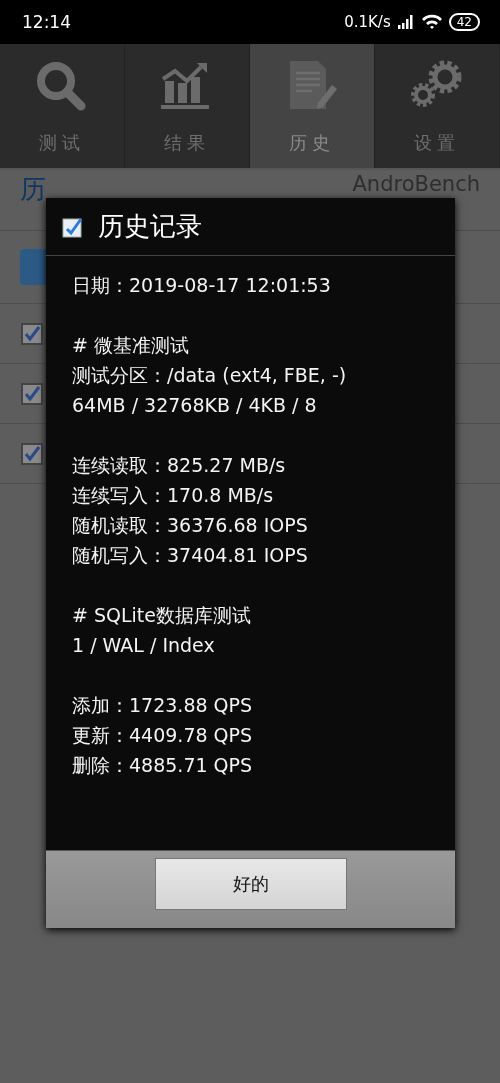 The width and height of the screenshot is (500, 1083). Describe the element at coordinates (162, 615) in the screenshot. I see `result-line: # SQLite数据库测试` at that location.